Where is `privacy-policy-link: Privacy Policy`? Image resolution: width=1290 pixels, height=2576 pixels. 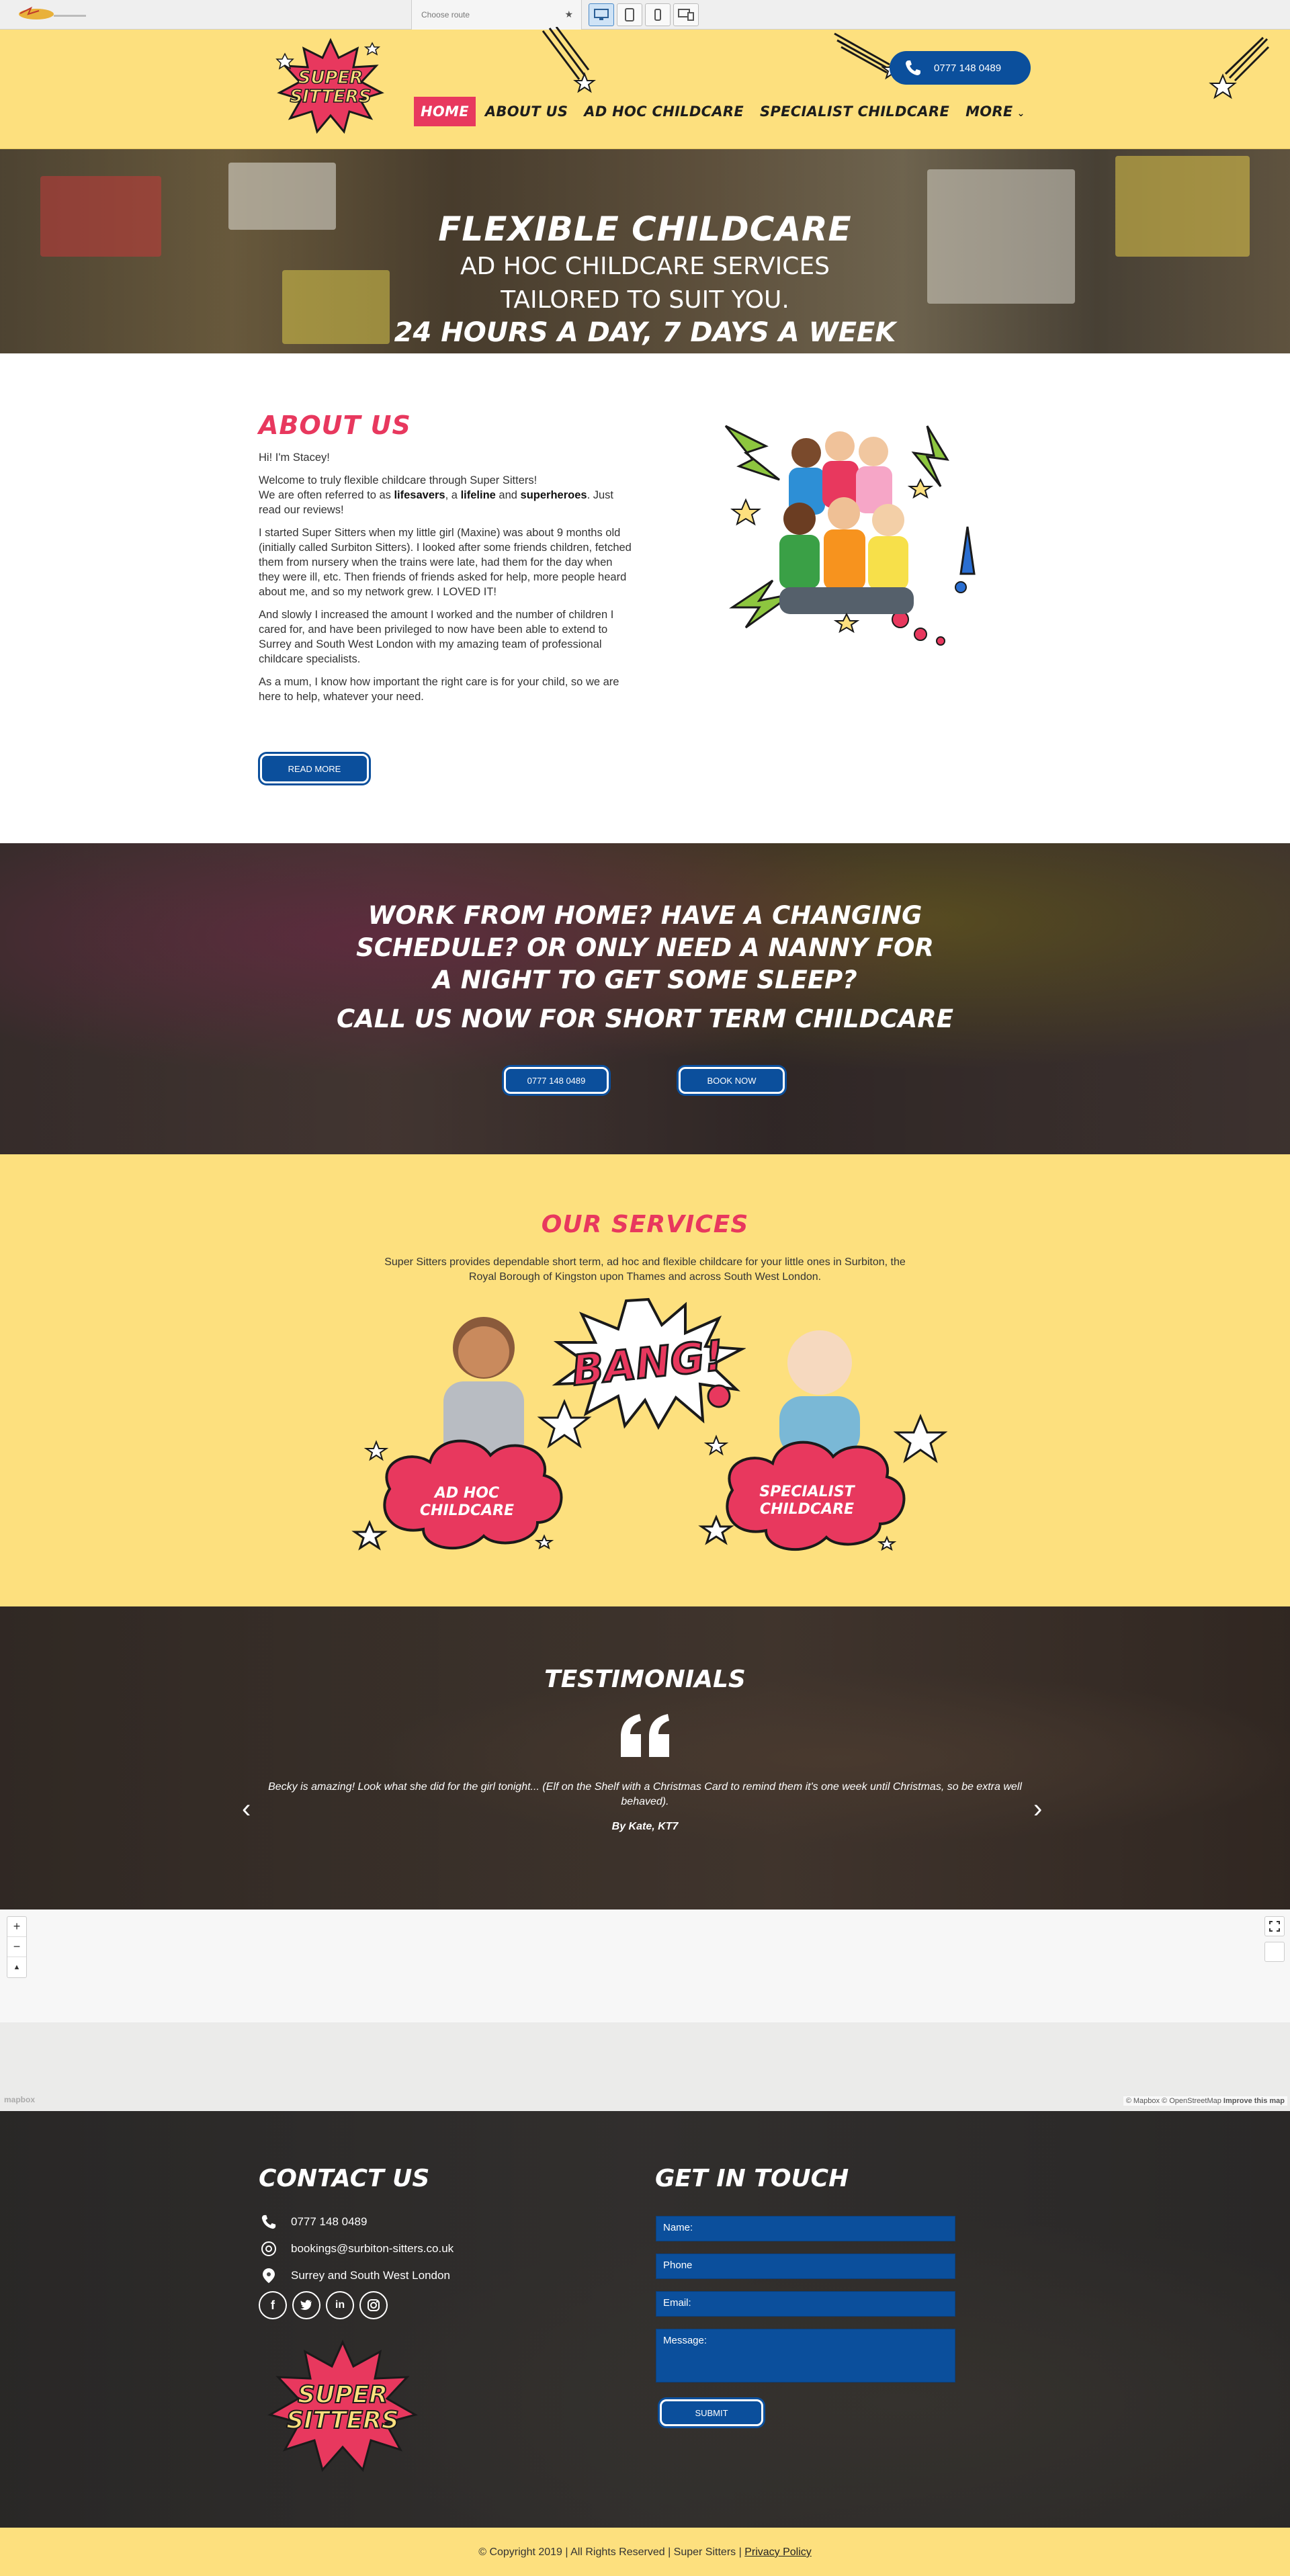
privacy-policy-link: Privacy Policy is located at coordinates (778, 2552).